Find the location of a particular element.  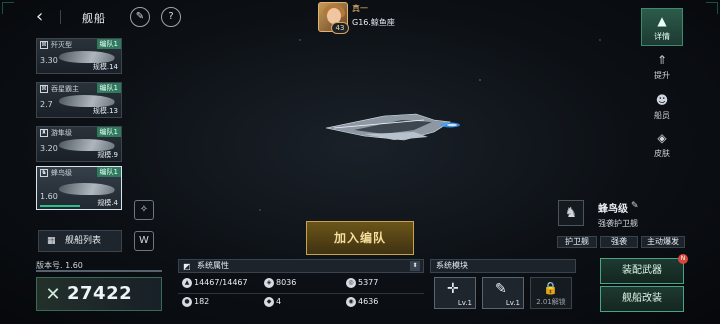

attr-armor: ◈ 8036 is located at coordinates (279, 283).